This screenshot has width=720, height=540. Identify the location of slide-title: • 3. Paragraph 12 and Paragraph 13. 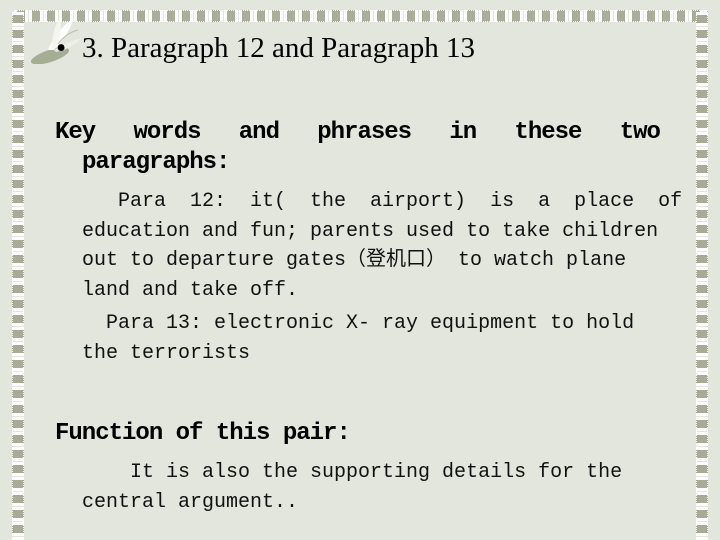
(265, 48).